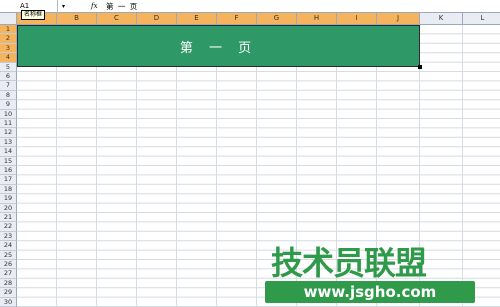 This screenshot has height=307, width=500. What do you see at coordinates (8, 133) in the screenshot?
I see `row-header-12: 12` at bounding box center [8, 133].